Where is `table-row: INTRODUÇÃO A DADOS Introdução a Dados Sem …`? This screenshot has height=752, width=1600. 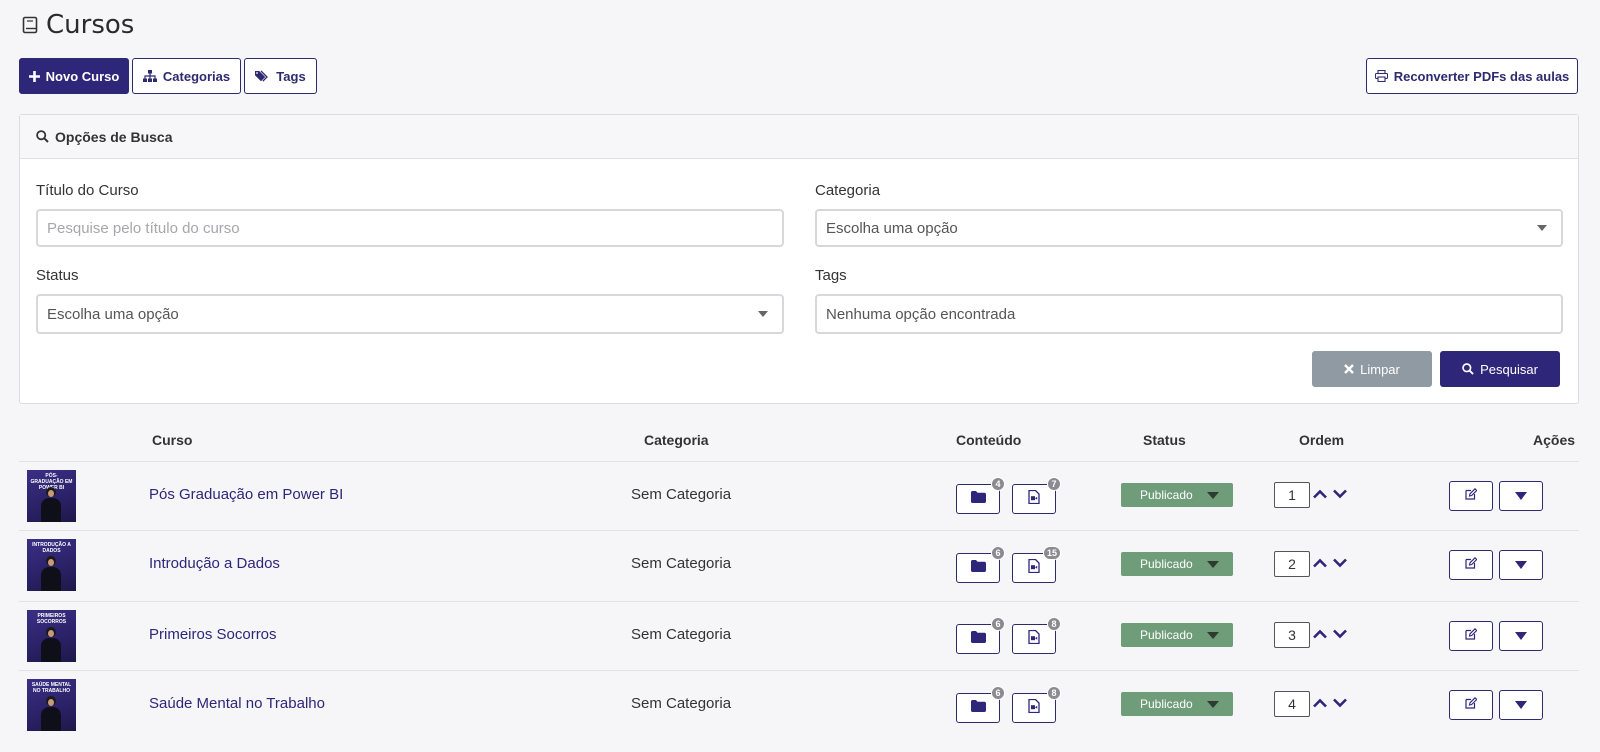
table-row: INTRODUÇÃO A DADOS Introdução a Dados Sem … is located at coordinates (799, 565).